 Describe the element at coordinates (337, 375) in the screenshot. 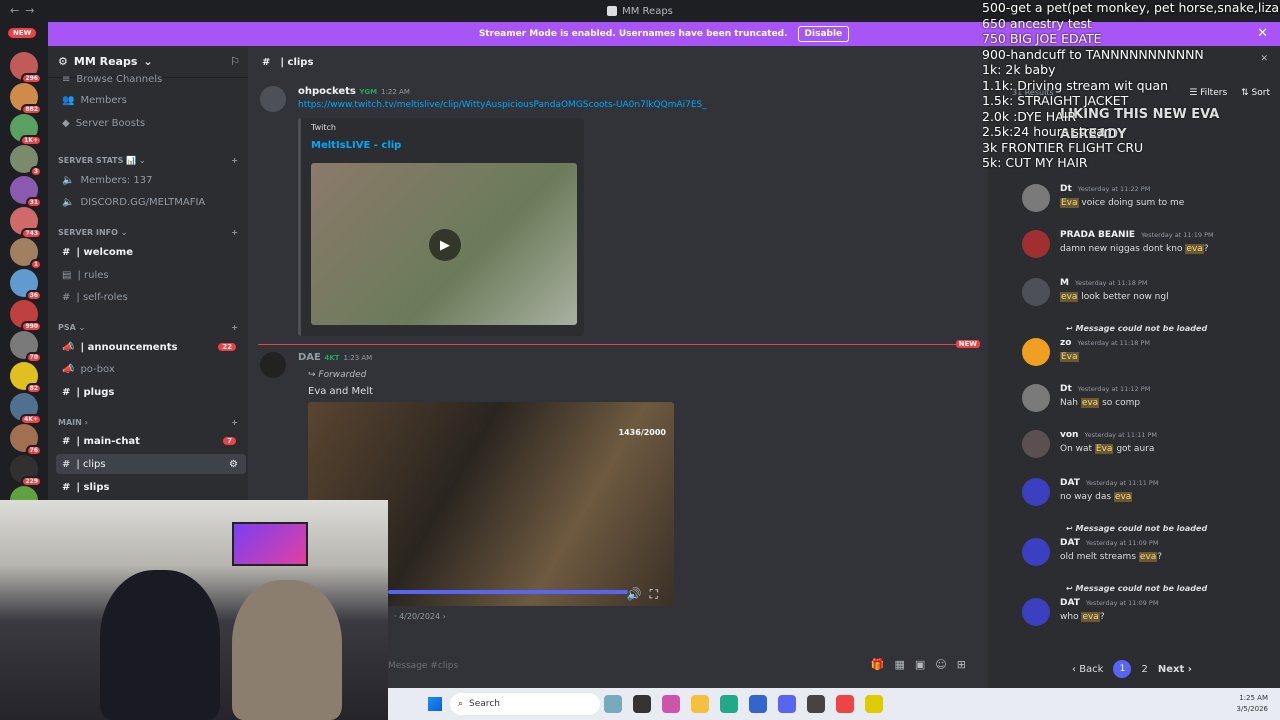

I see `forwarded-label: ↪ Forwarded` at that location.